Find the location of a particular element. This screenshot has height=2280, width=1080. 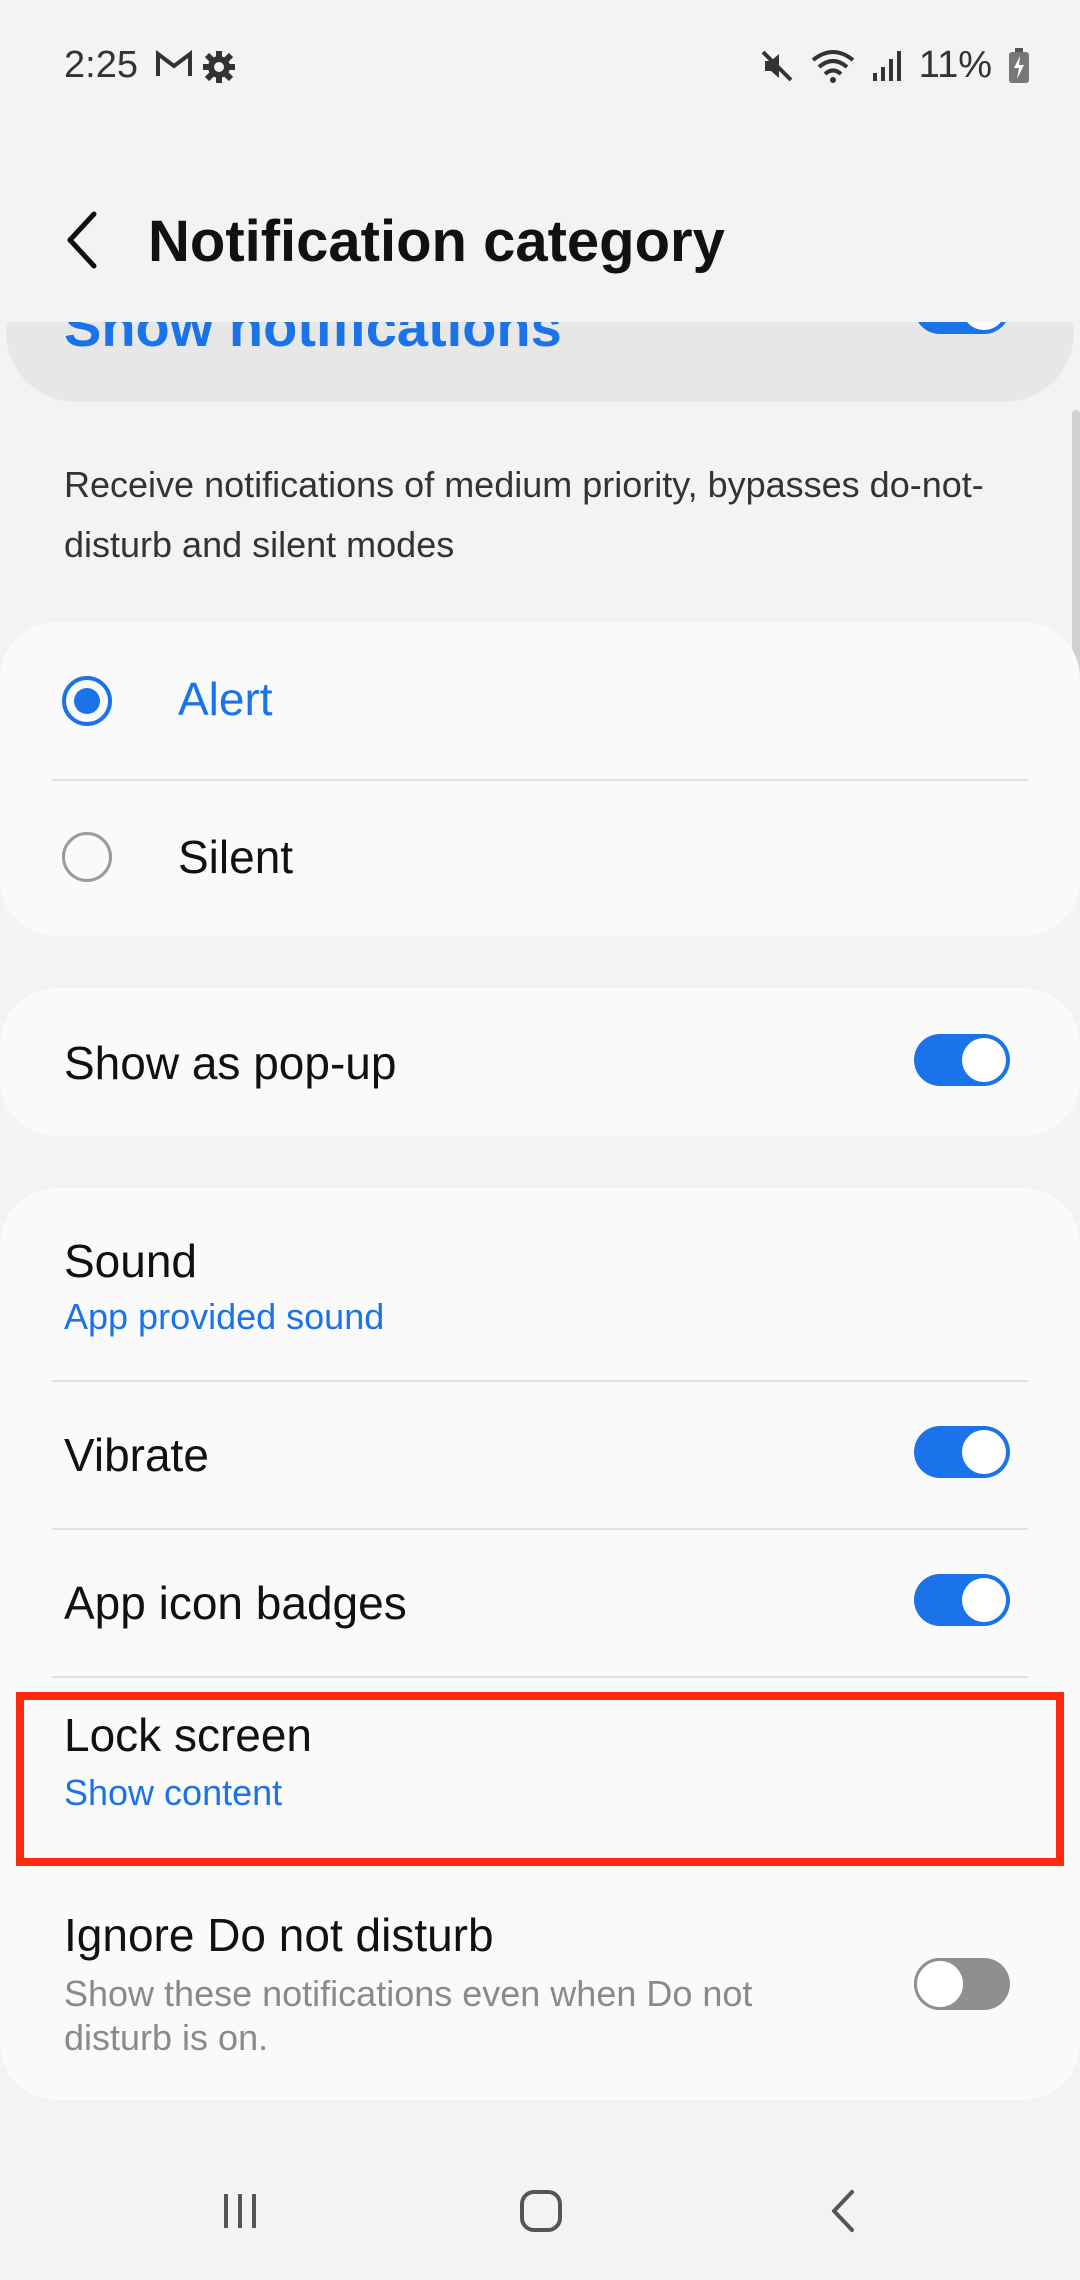

ignore-dnd-label: Ignore Do not disturb is located at coordinates (279, 1935).